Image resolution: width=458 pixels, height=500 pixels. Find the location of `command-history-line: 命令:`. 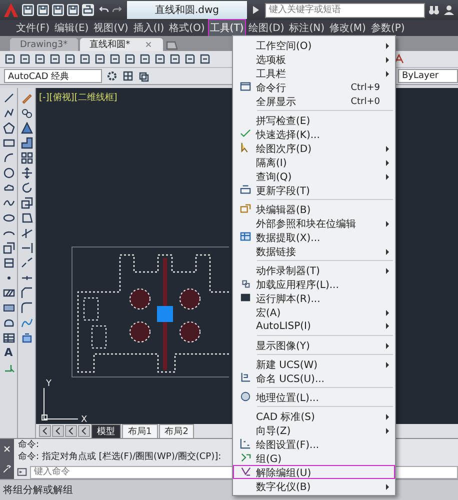

command-history-line: 命令: is located at coordinates (29, 445).